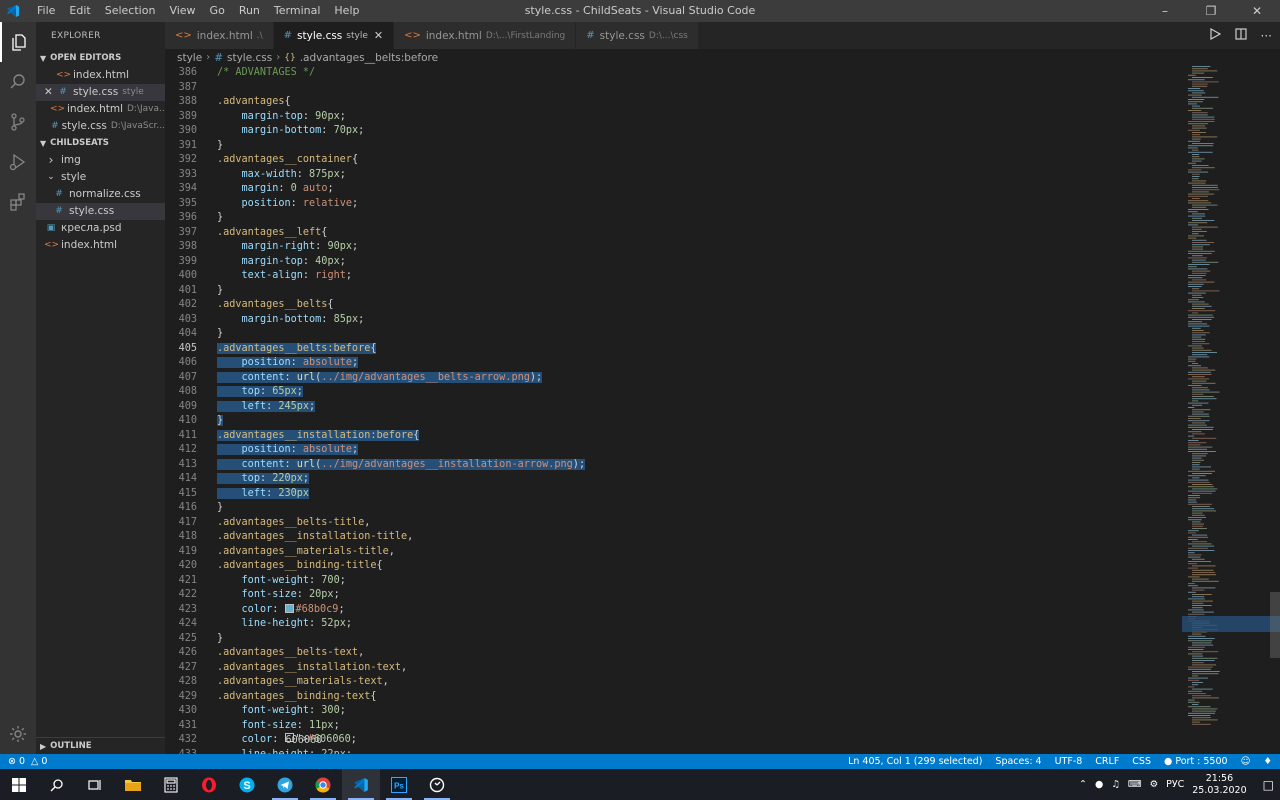 The width and height of the screenshot is (1280, 800). I want to click on code-line: 388 .advantages{, so click(673, 102).